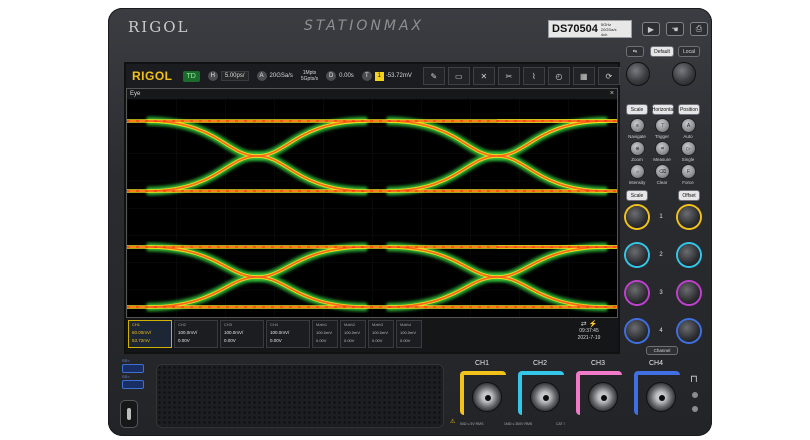 This screenshot has height=440, width=810. I want to click on channel-button: Channel, so click(662, 350).